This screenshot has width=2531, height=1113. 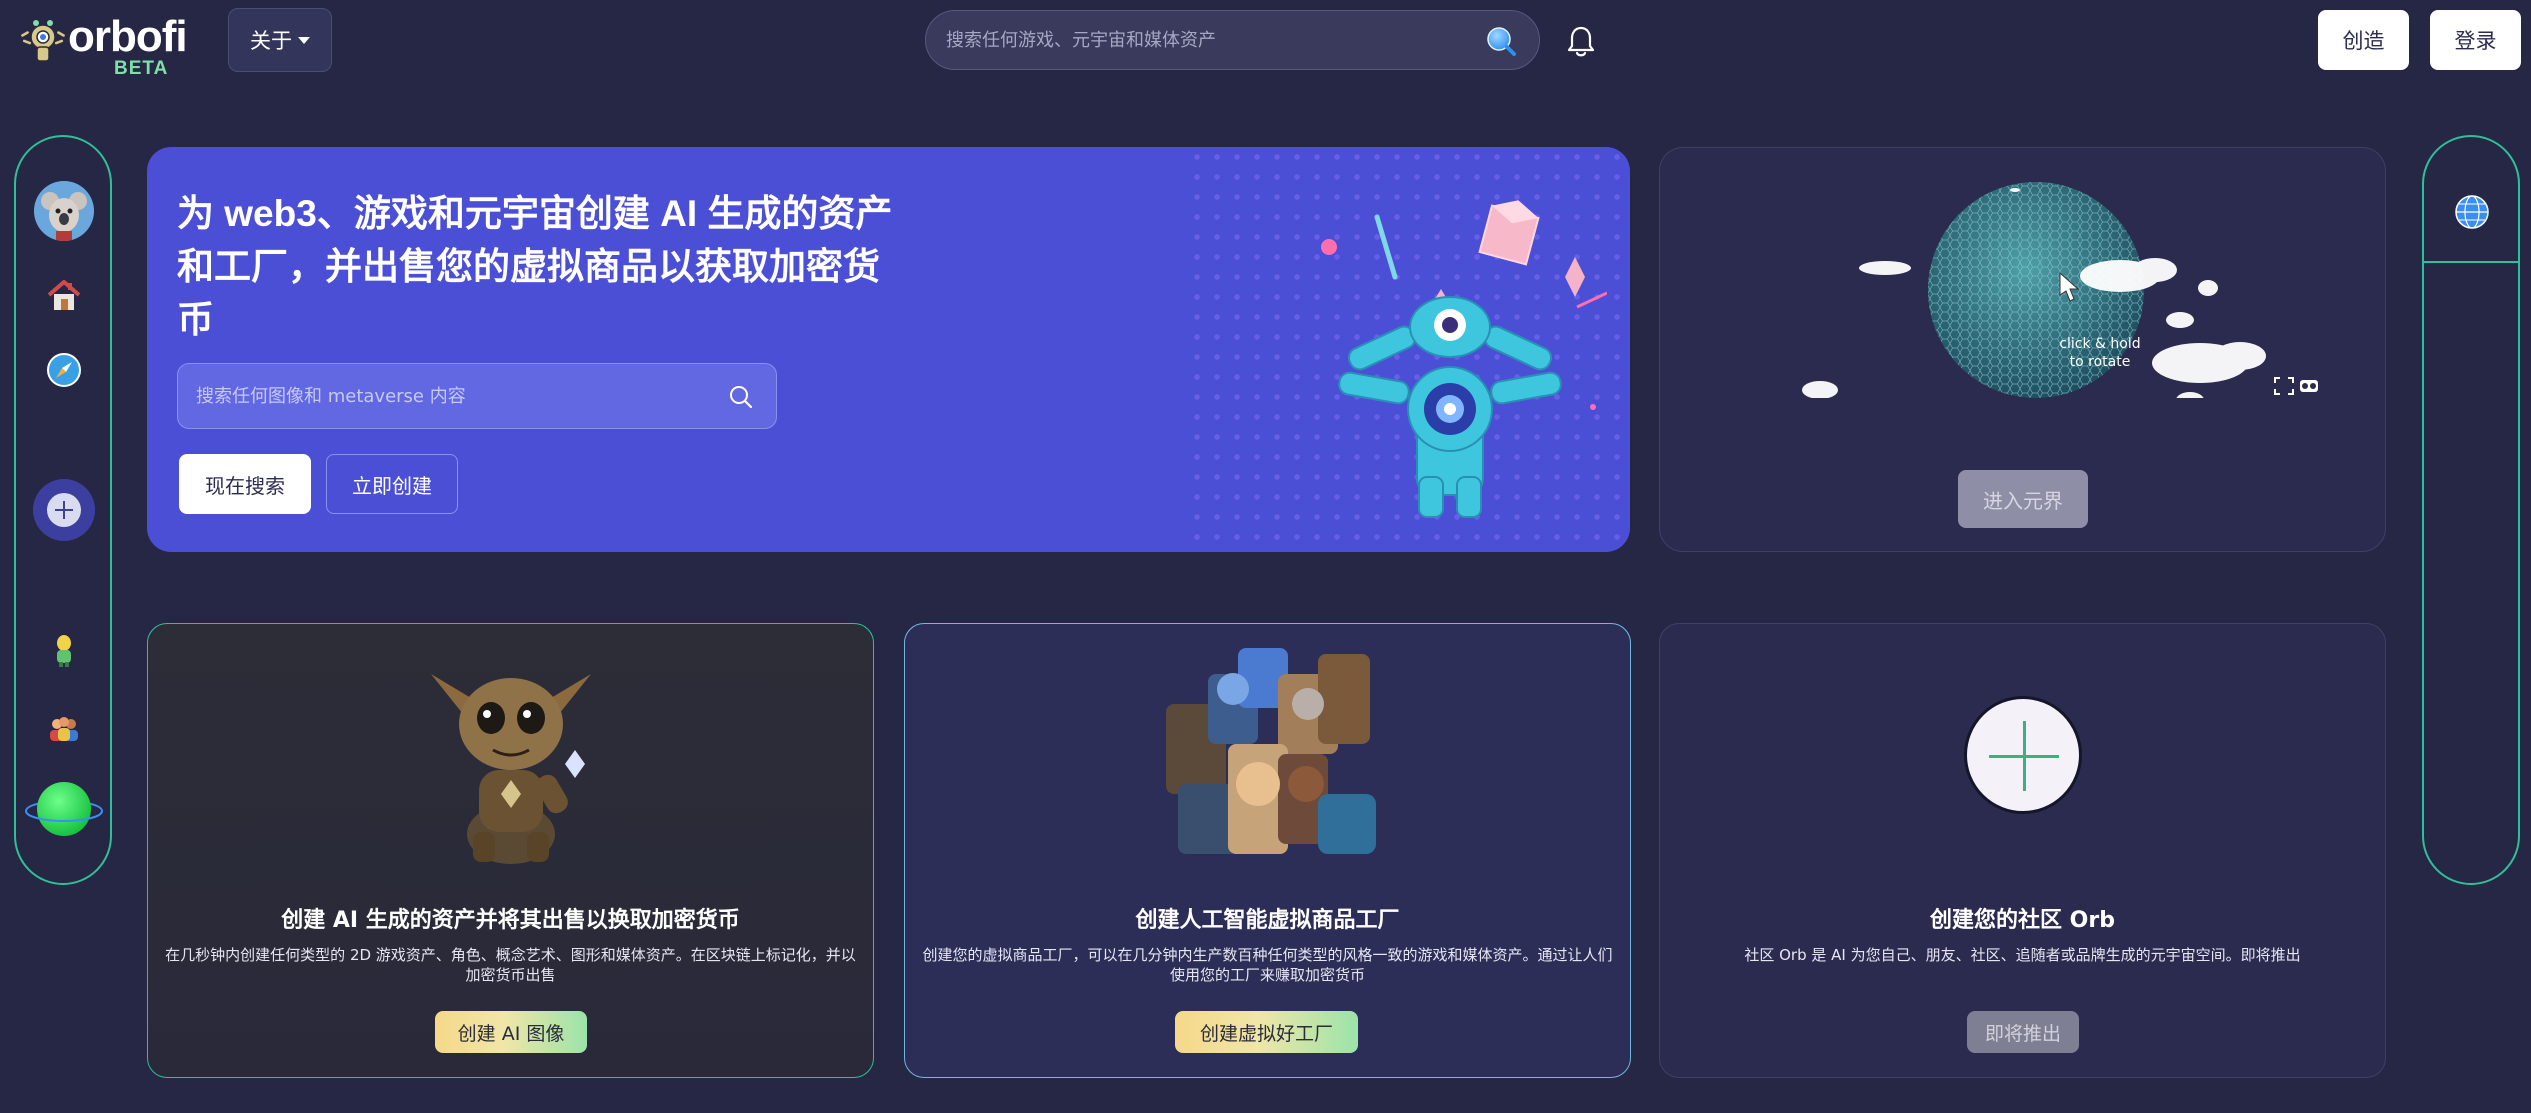 I want to click on hero-mascot-illustration, so click(x=1464, y=359).